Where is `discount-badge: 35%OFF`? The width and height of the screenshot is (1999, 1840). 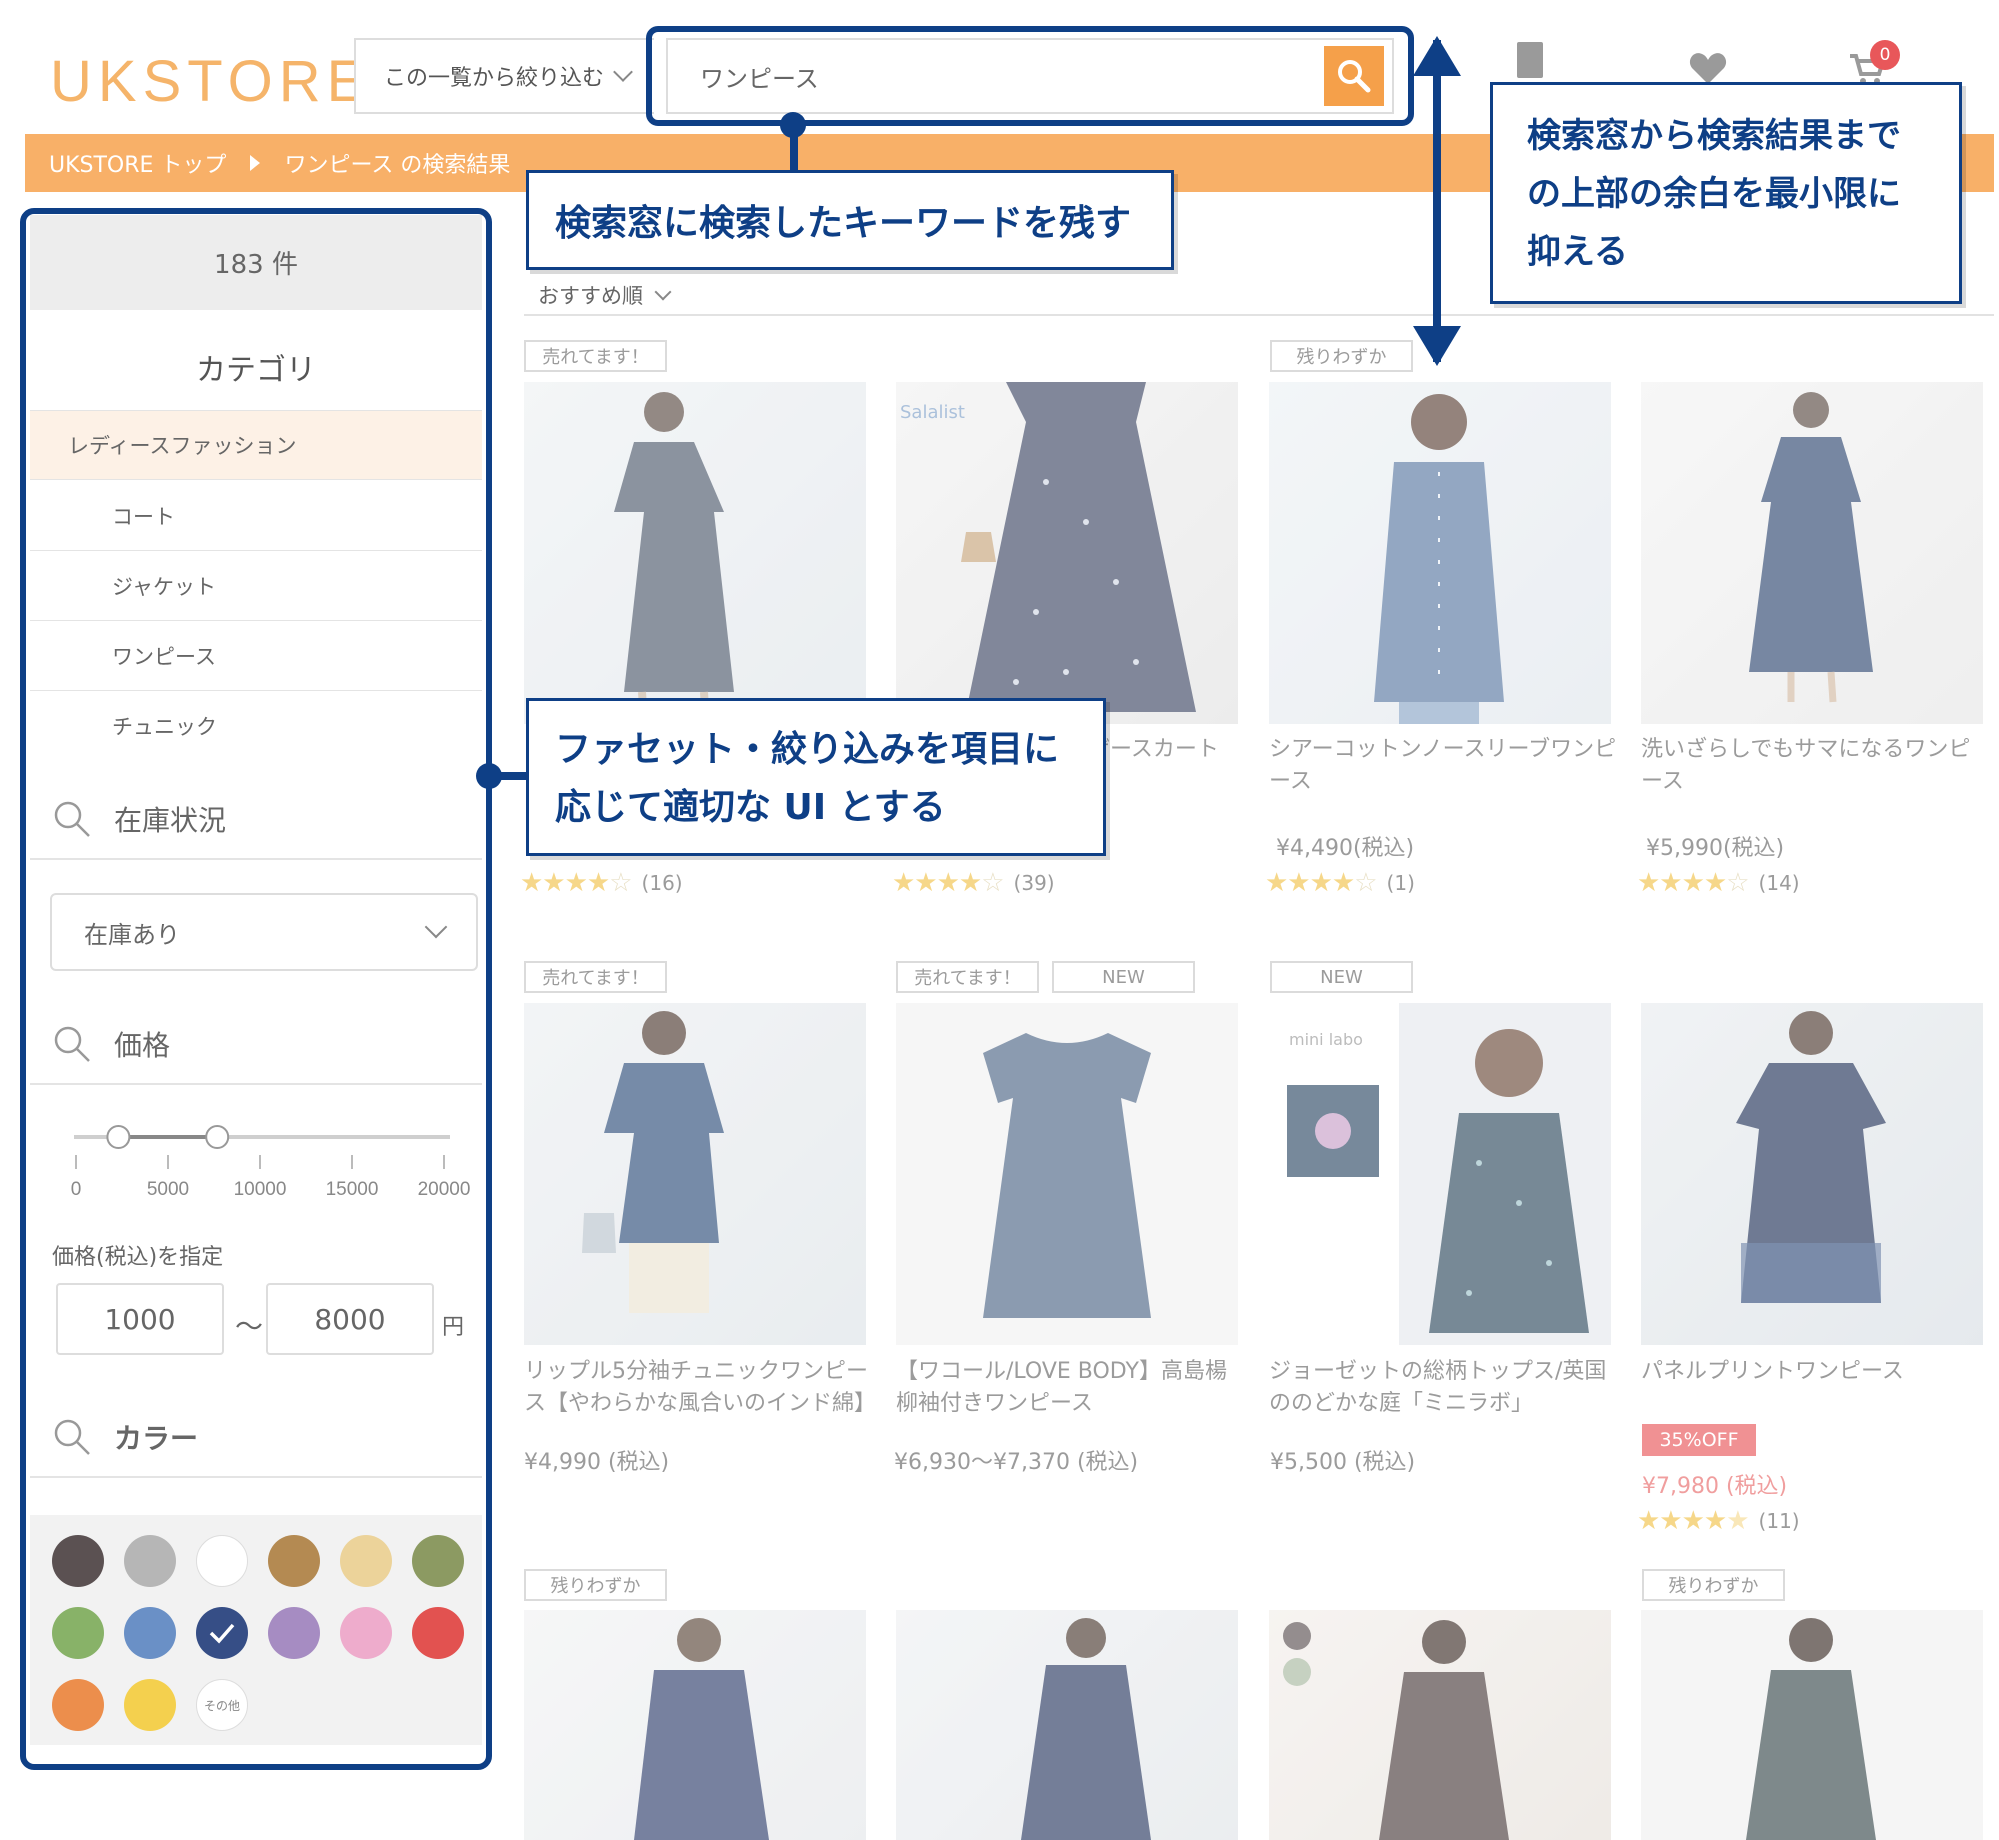
discount-badge: 35%OFF is located at coordinates (1699, 1440).